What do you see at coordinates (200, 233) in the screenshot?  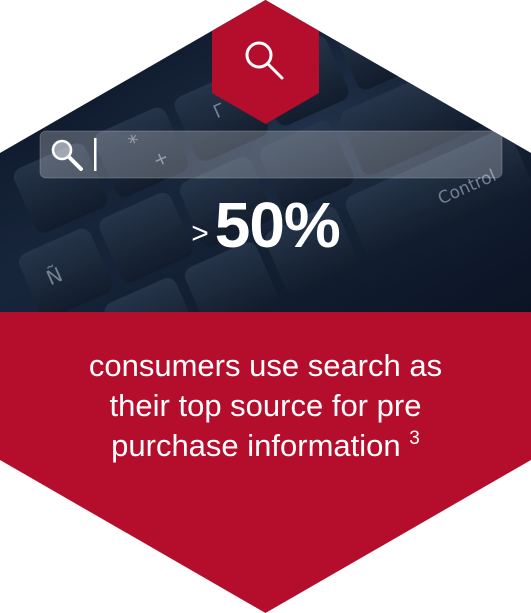 I see `stat-prefix: >` at bounding box center [200, 233].